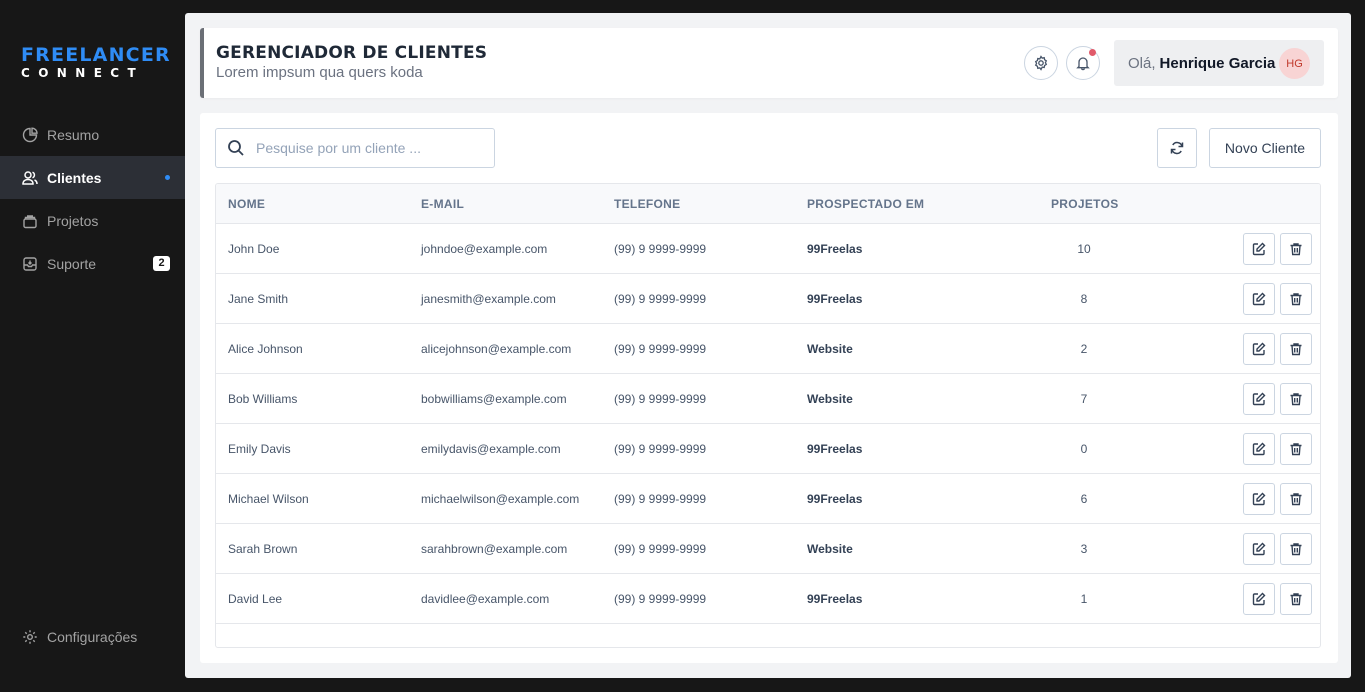  I want to click on sidebar-item-label: Clientes, so click(74, 177).